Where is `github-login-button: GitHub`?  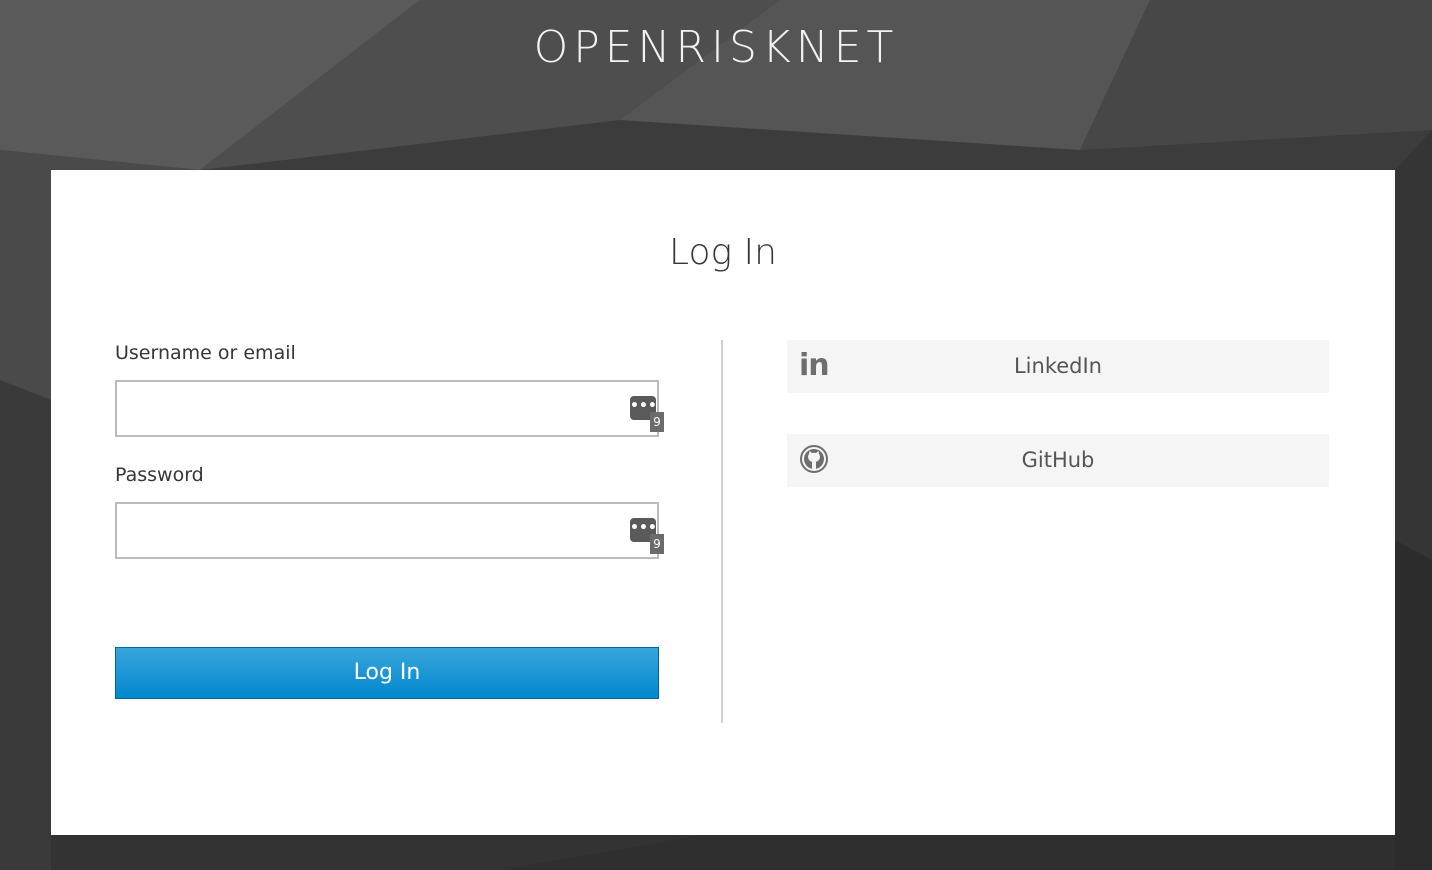
github-login-button: GitHub is located at coordinates (1058, 460).